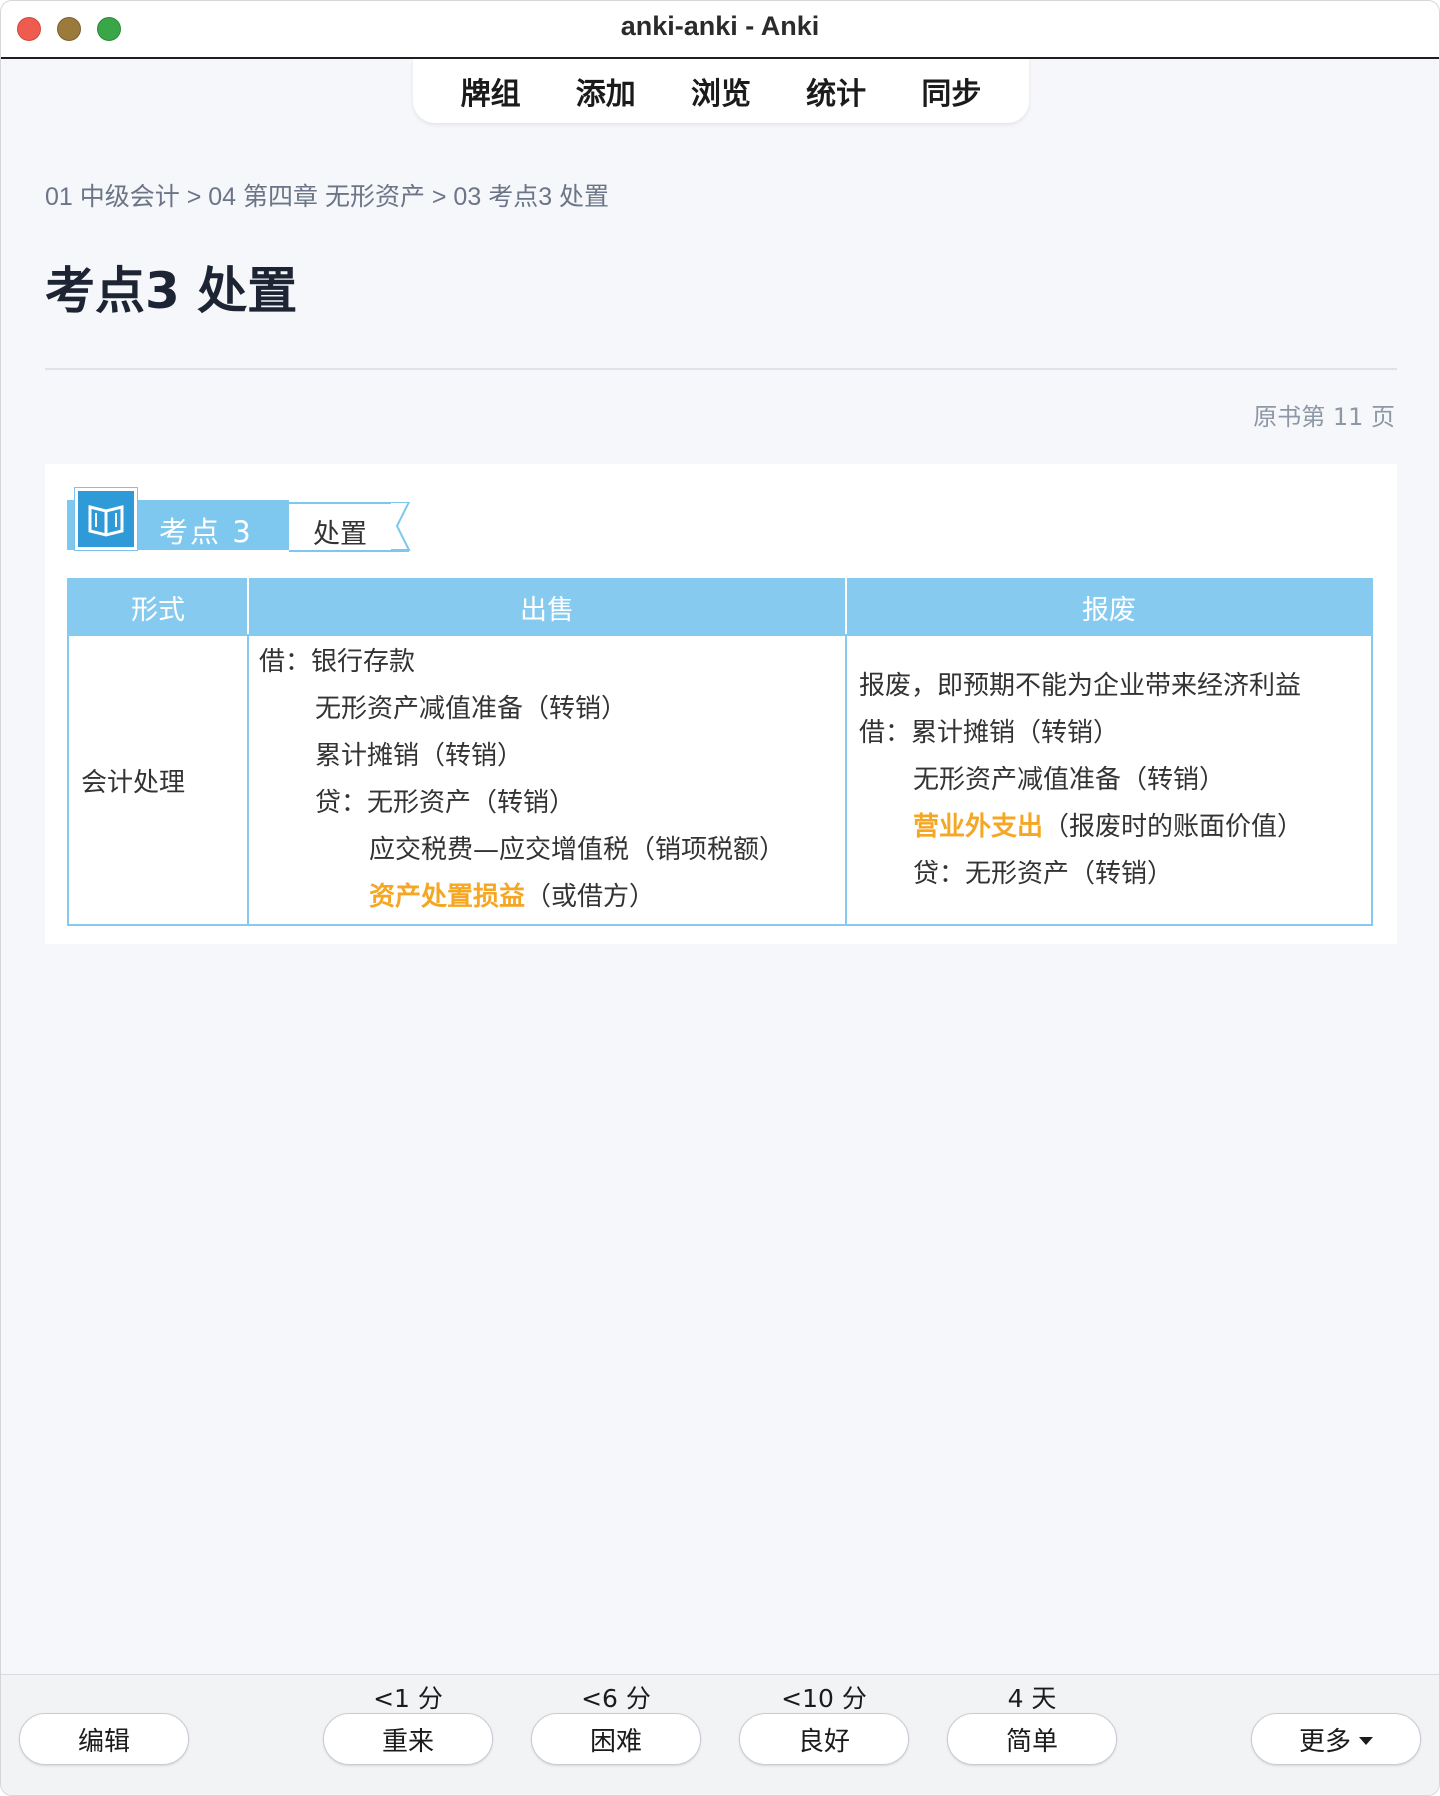 The image size is (1440, 1796). What do you see at coordinates (1324, 417) in the screenshot?
I see `page-reference: 原书第 11 页` at bounding box center [1324, 417].